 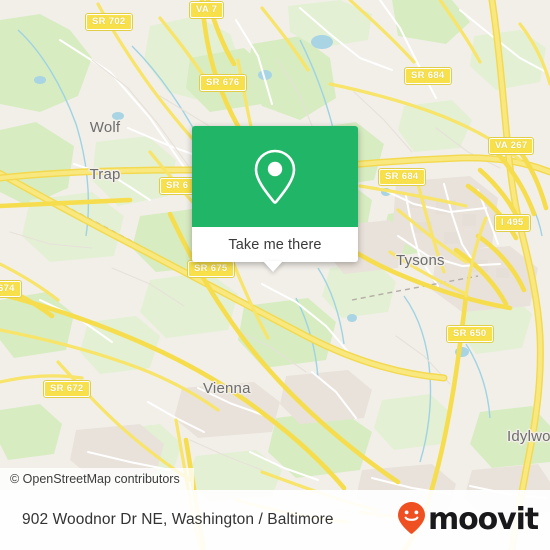 I want to click on road-shield-va-267: VA 267, so click(x=511, y=146).